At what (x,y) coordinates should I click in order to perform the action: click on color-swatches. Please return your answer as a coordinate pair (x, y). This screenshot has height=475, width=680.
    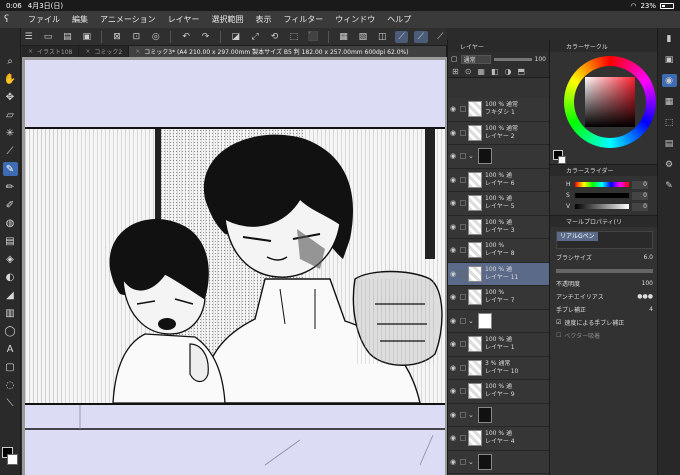
    Looking at the image, I should click on (10, 457).